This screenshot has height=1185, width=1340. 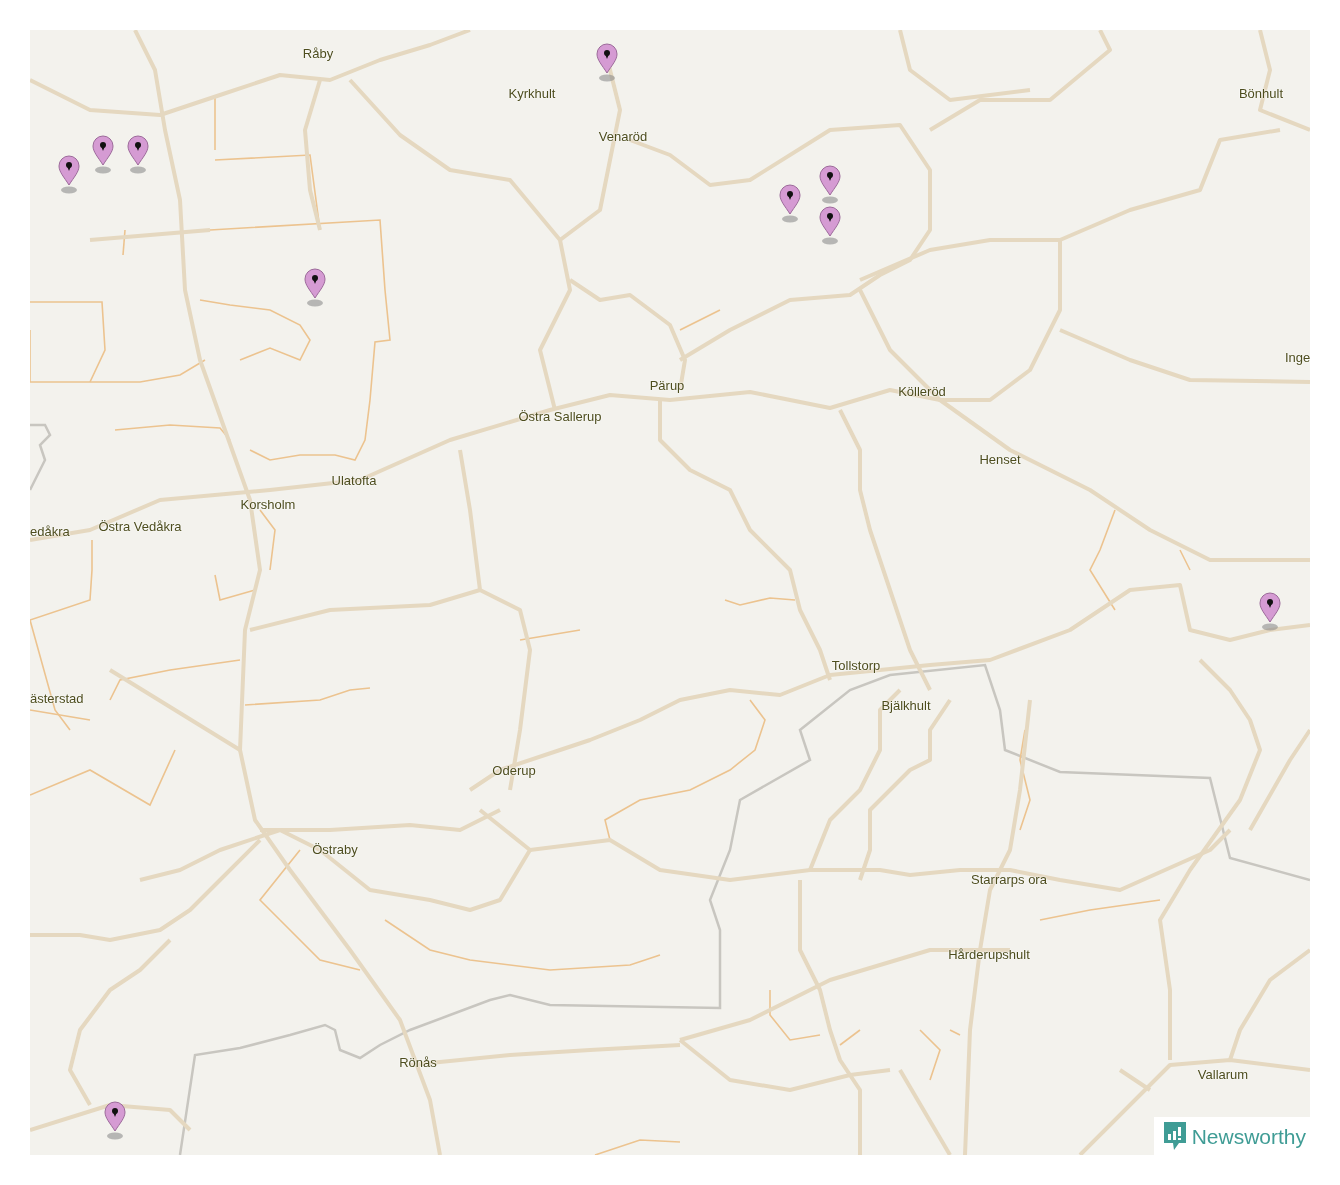 I want to click on place-label: Östra Sallerup, so click(x=560, y=416).